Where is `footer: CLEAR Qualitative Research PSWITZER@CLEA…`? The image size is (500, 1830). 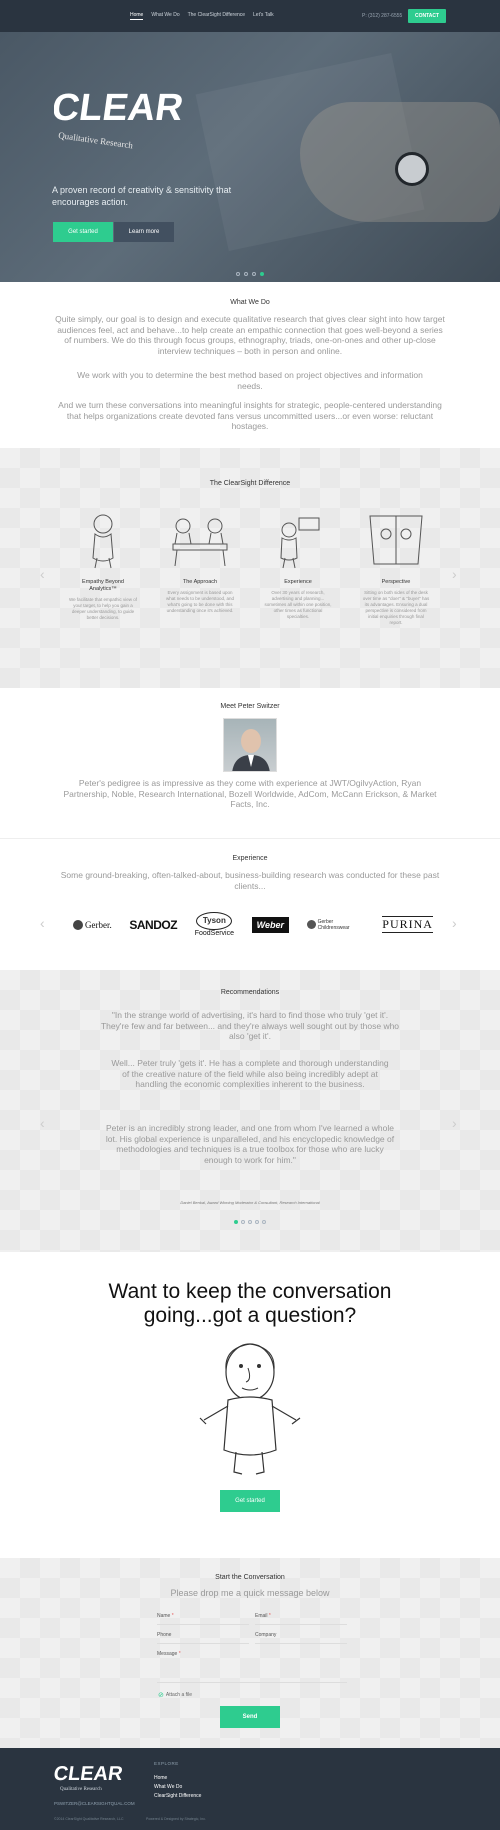 footer: CLEAR Qualitative Research PSWITZER@CLEA… is located at coordinates (250, 1789).